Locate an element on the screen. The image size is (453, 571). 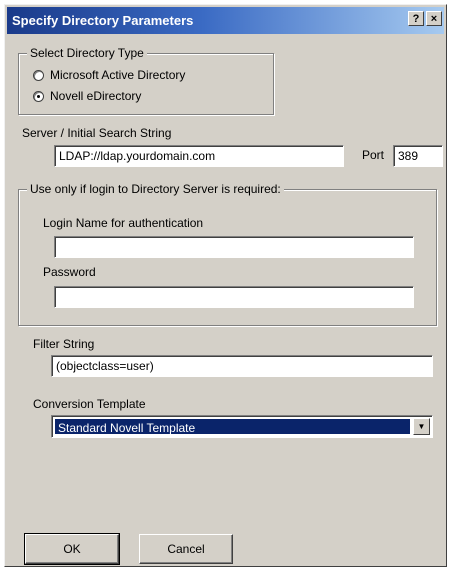
radio-novell-edirectory: Novell eDirectory is located at coordinates (87, 96).